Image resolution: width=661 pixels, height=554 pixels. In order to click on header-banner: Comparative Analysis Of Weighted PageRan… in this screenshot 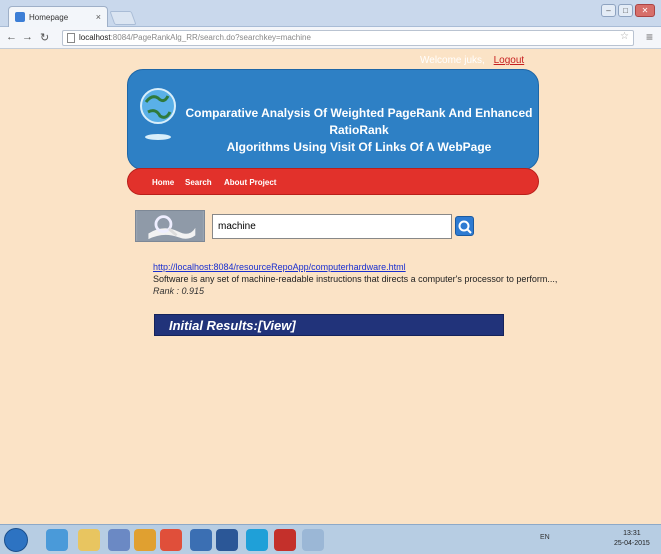, I will do `click(333, 119)`.